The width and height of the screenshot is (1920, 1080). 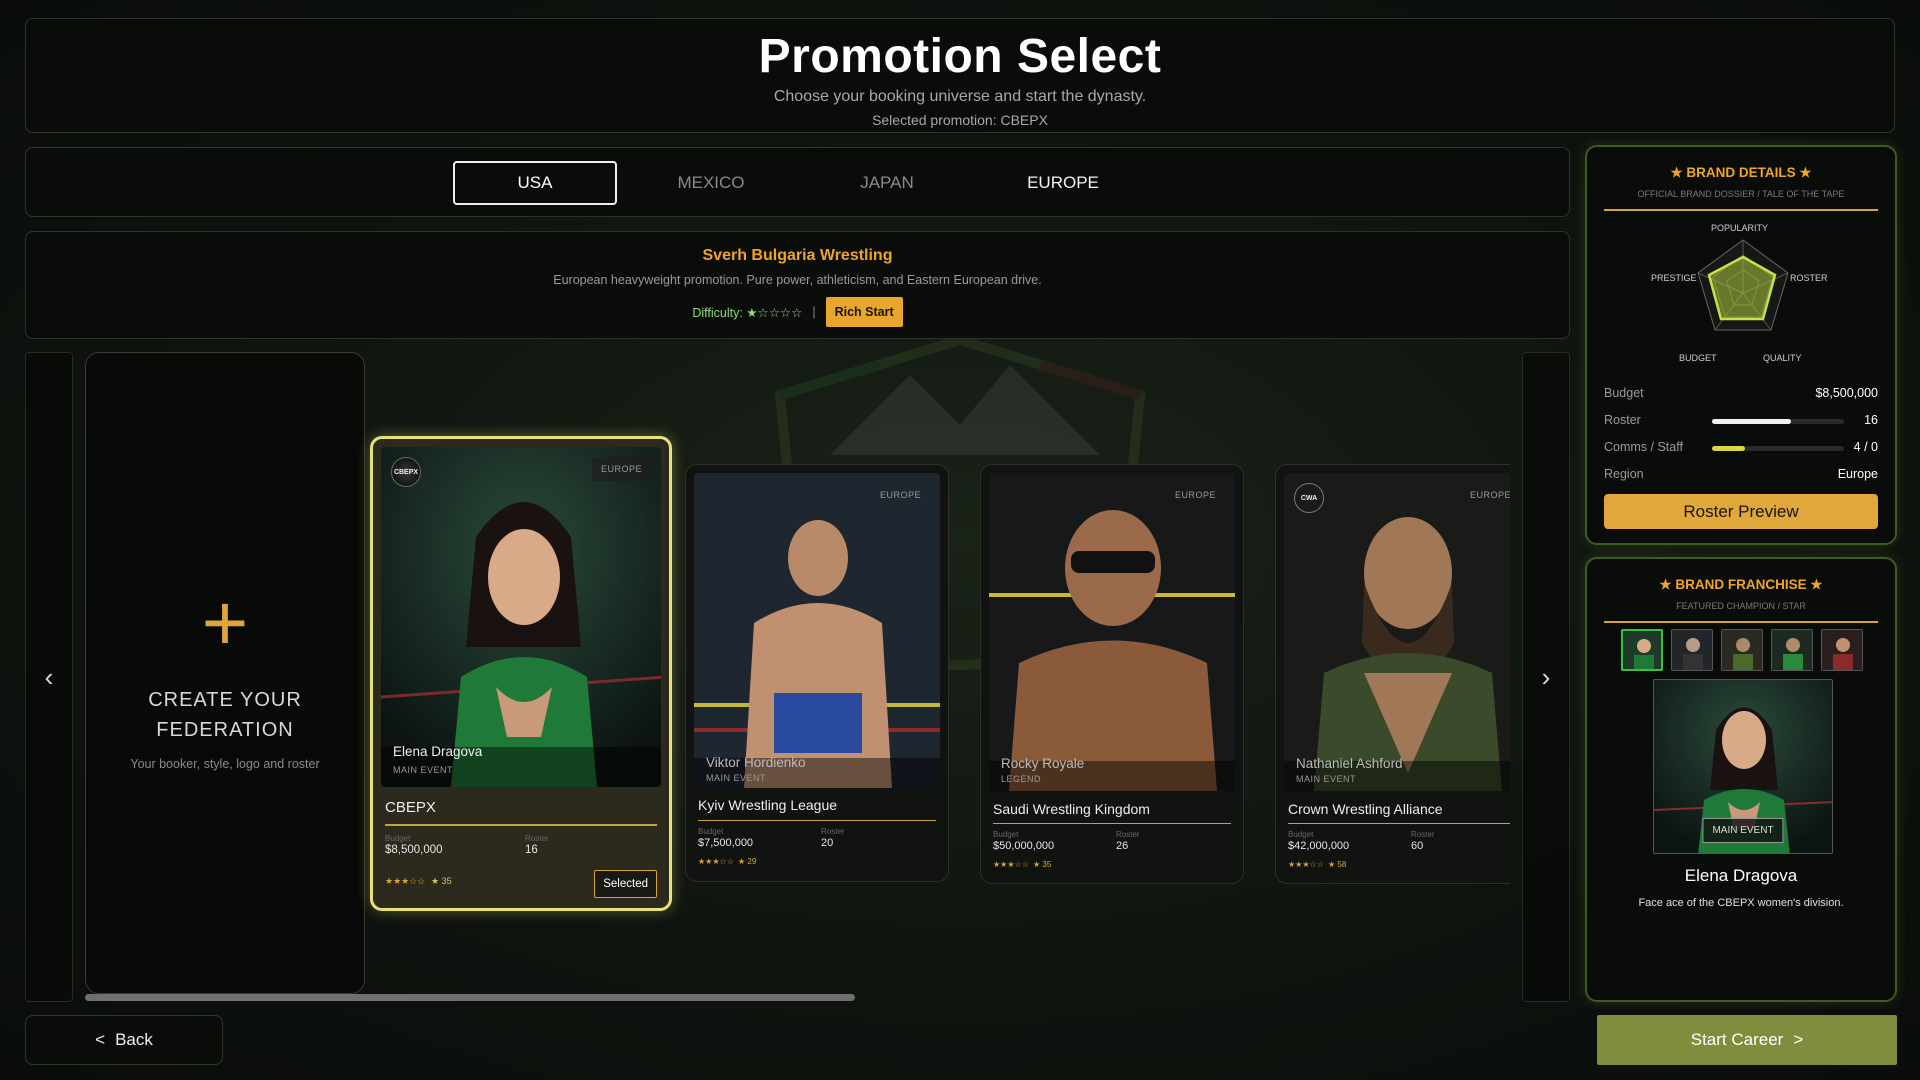 I want to click on promotion-title: Saudi Wrestling Kingdom, so click(x=1071, y=809).